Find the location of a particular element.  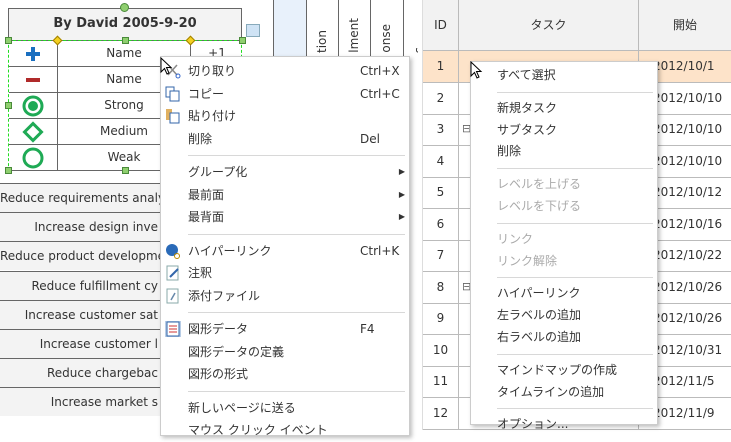

menu-item: 図形データの定義 is located at coordinates (285, 352).